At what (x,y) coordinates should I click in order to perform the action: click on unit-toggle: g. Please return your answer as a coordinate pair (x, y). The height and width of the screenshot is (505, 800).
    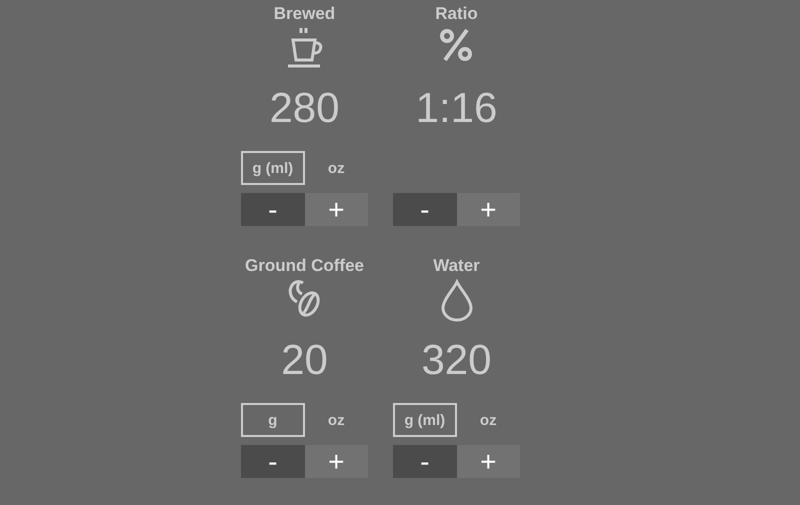
    Looking at the image, I should click on (272, 420).